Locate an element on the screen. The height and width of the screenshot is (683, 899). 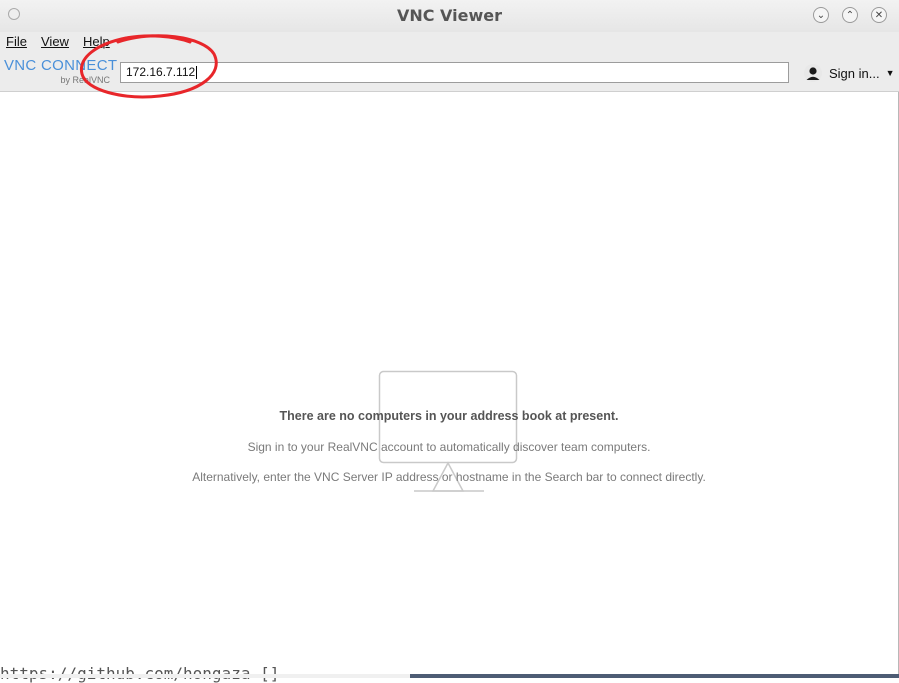
menu-help: Help is located at coordinates (96, 41).